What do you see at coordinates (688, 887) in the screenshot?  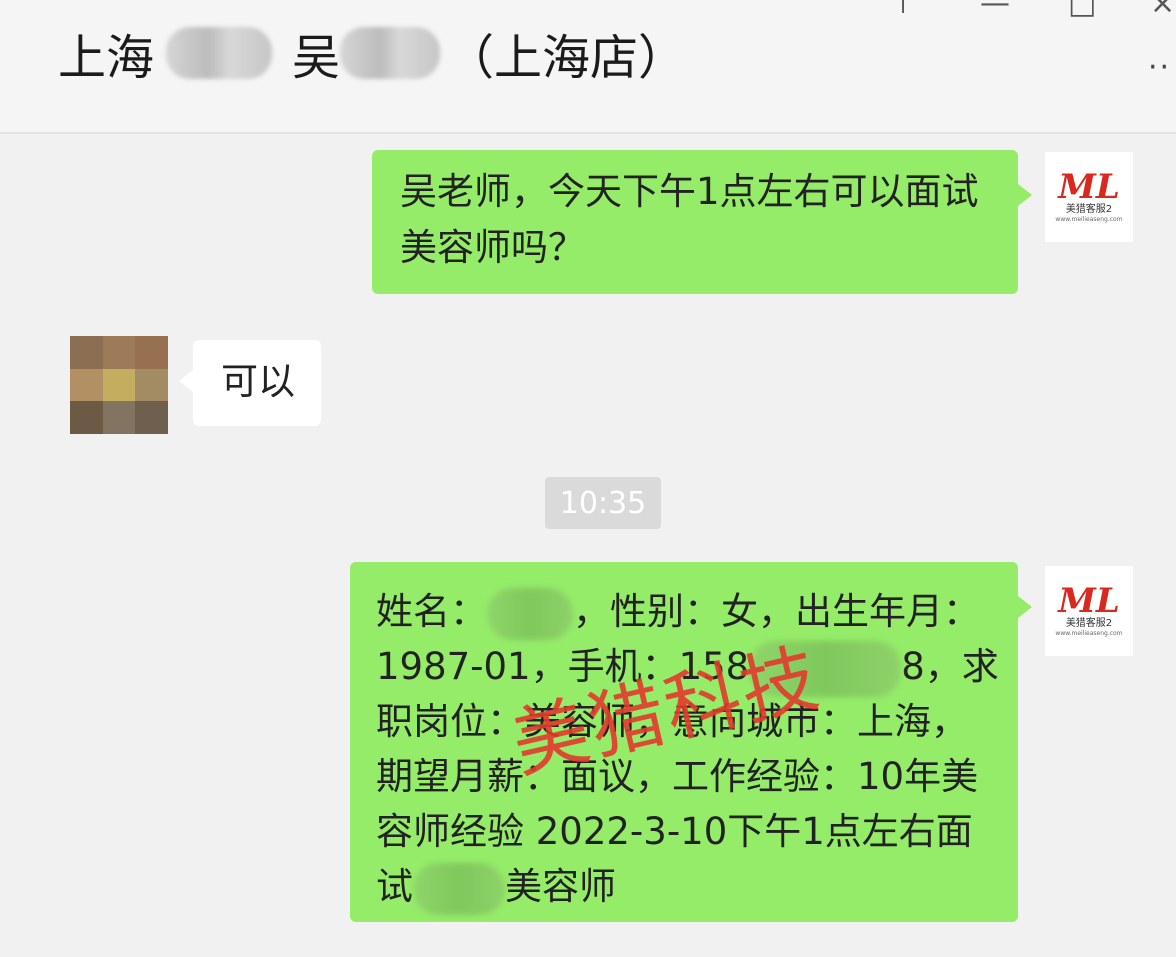 I see `message-text-line: 试 美容师` at bounding box center [688, 887].